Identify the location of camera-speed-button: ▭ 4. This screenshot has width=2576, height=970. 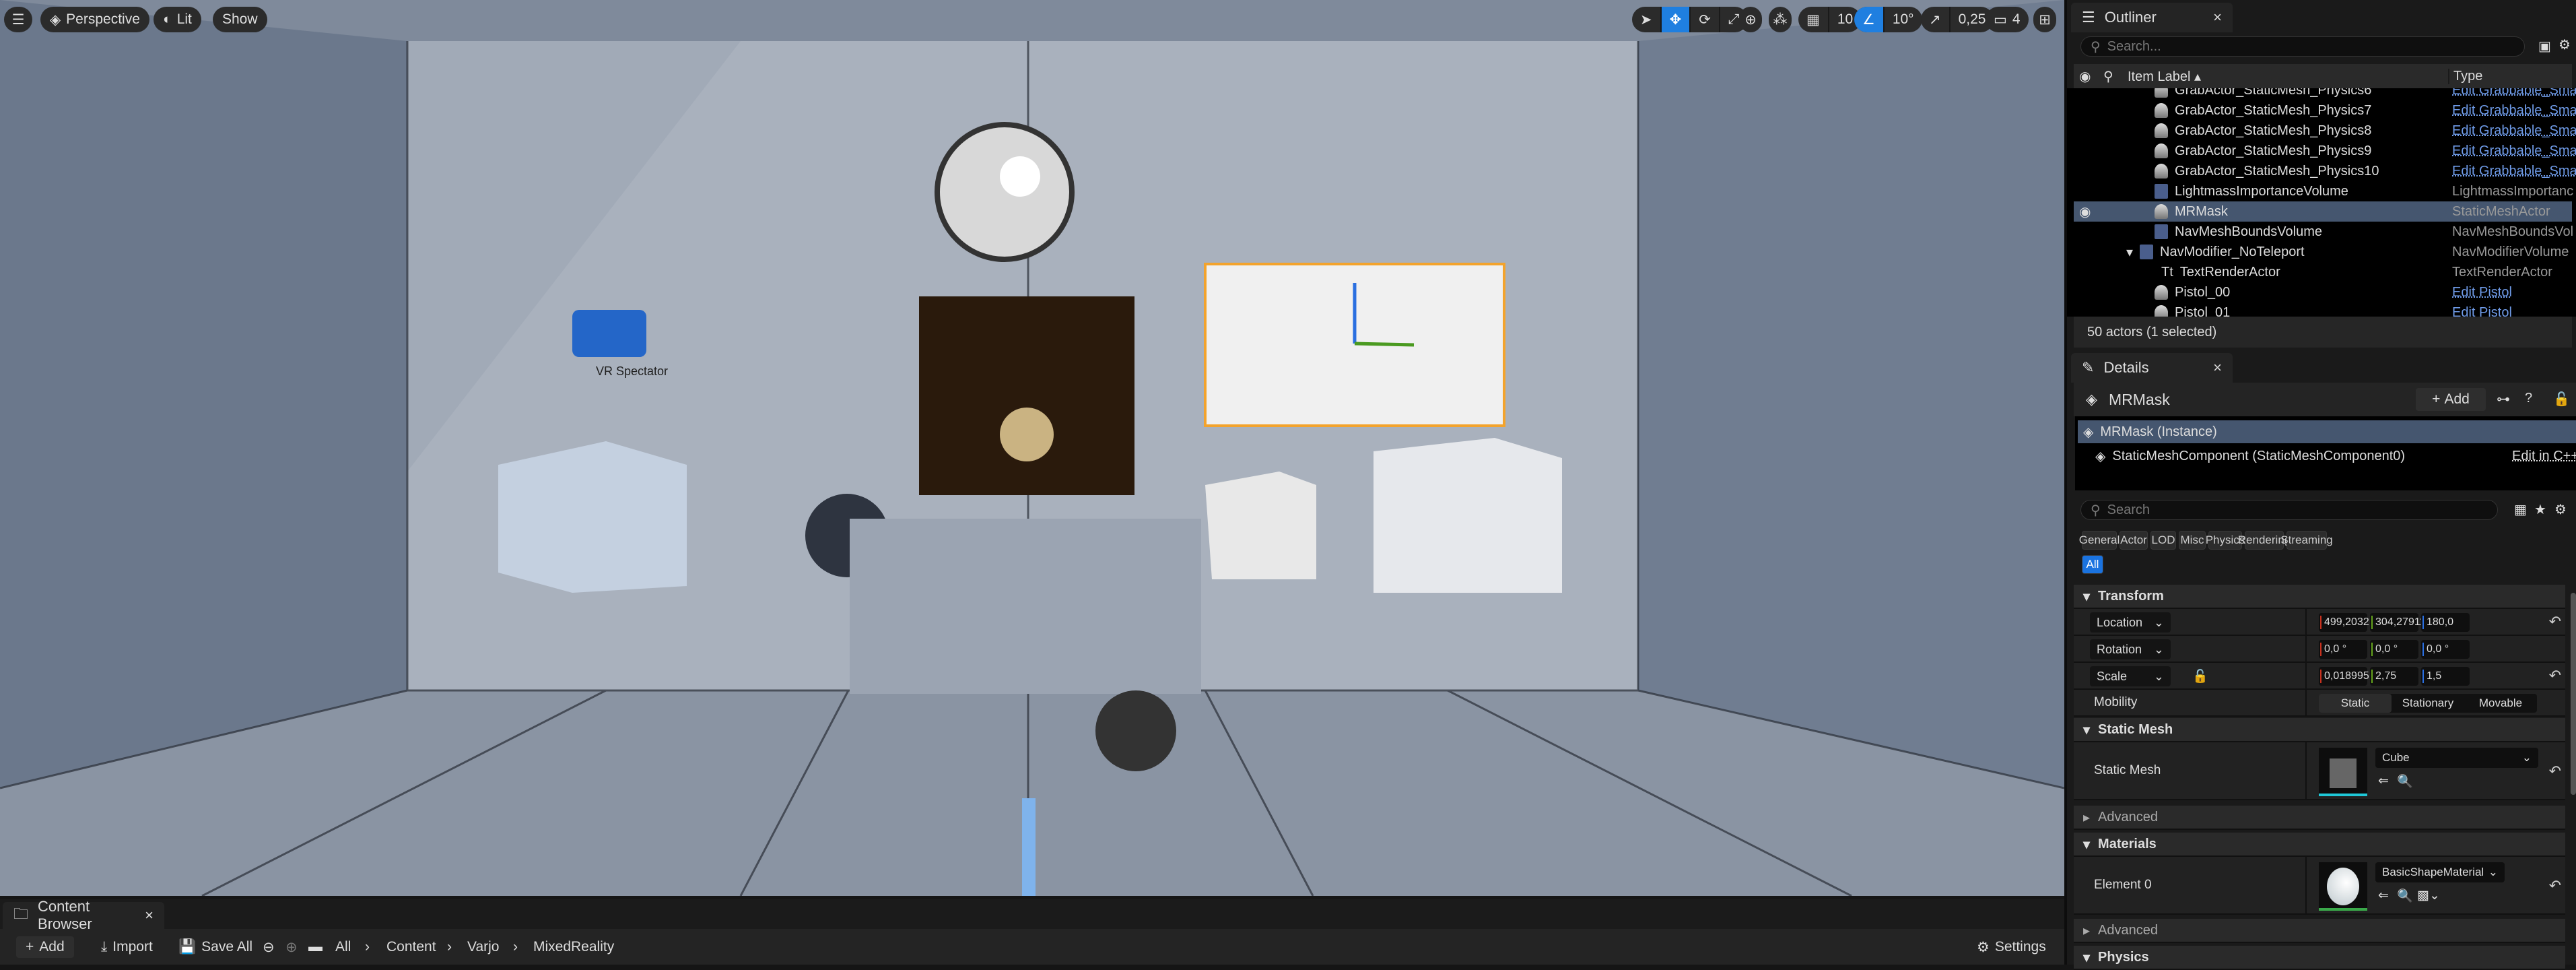
(2007, 19).